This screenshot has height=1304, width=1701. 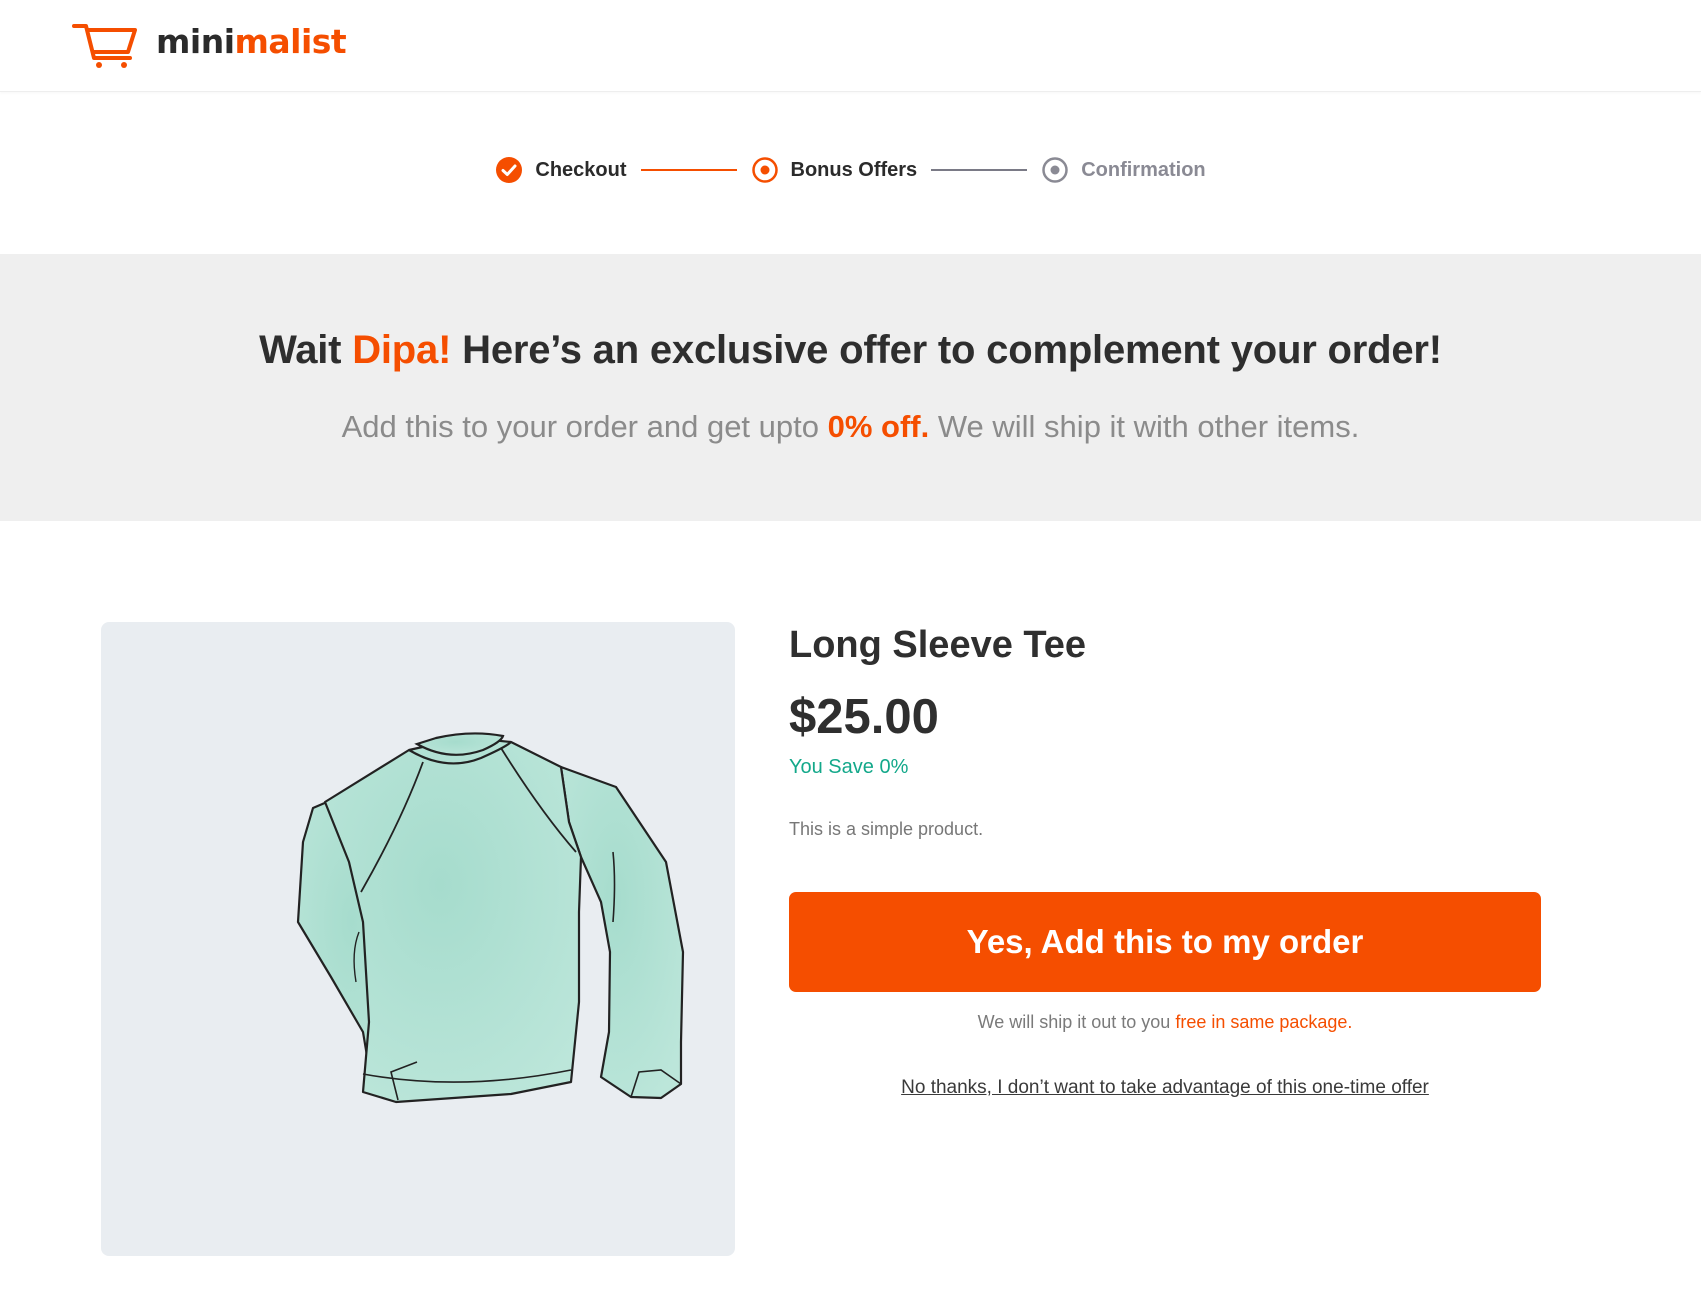 I want to click on long-sleeve-tee-illustration, so click(x=490, y=918).